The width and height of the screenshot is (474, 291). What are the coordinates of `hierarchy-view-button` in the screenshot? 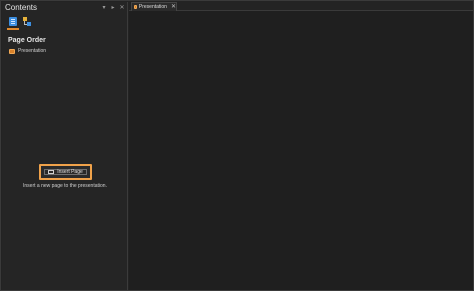 It's located at (27, 21).